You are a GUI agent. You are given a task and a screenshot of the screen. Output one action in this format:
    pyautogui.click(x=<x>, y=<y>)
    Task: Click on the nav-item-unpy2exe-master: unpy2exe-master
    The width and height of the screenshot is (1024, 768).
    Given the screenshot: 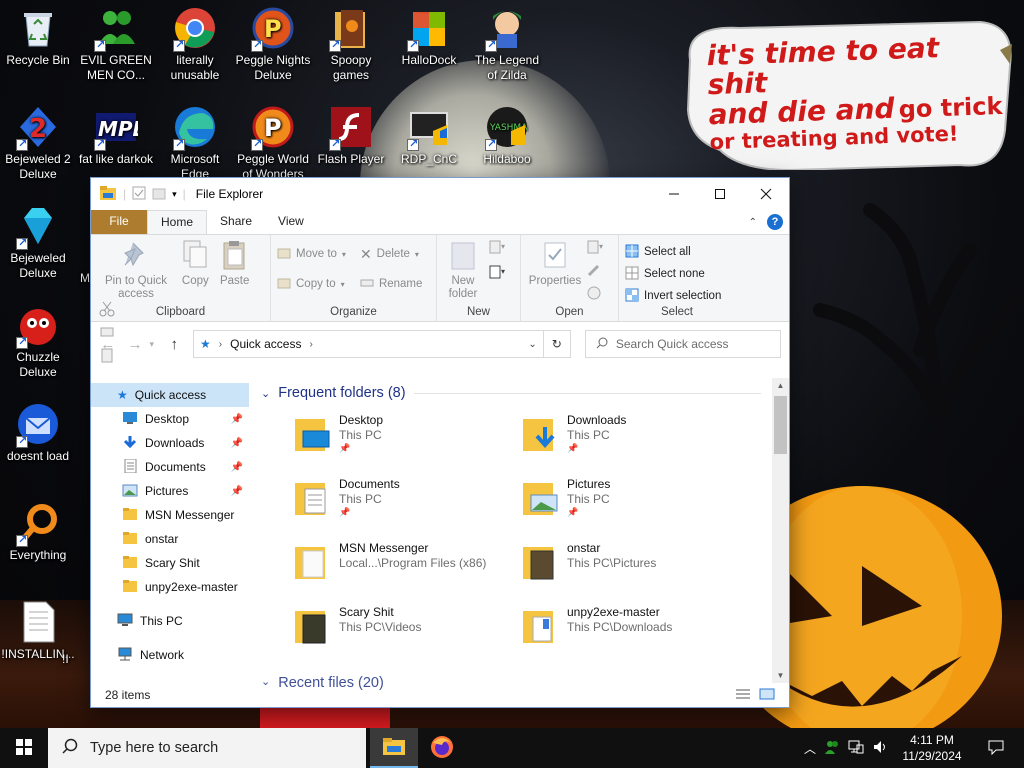 What is the action you would take?
    pyautogui.click(x=170, y=587)
    